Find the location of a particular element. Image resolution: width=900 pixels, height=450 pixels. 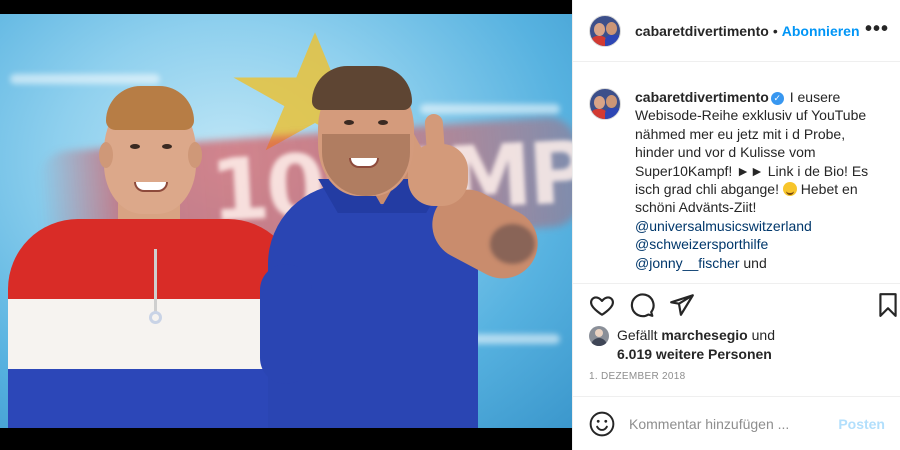

share-icon is located at coordinates (682, 305).